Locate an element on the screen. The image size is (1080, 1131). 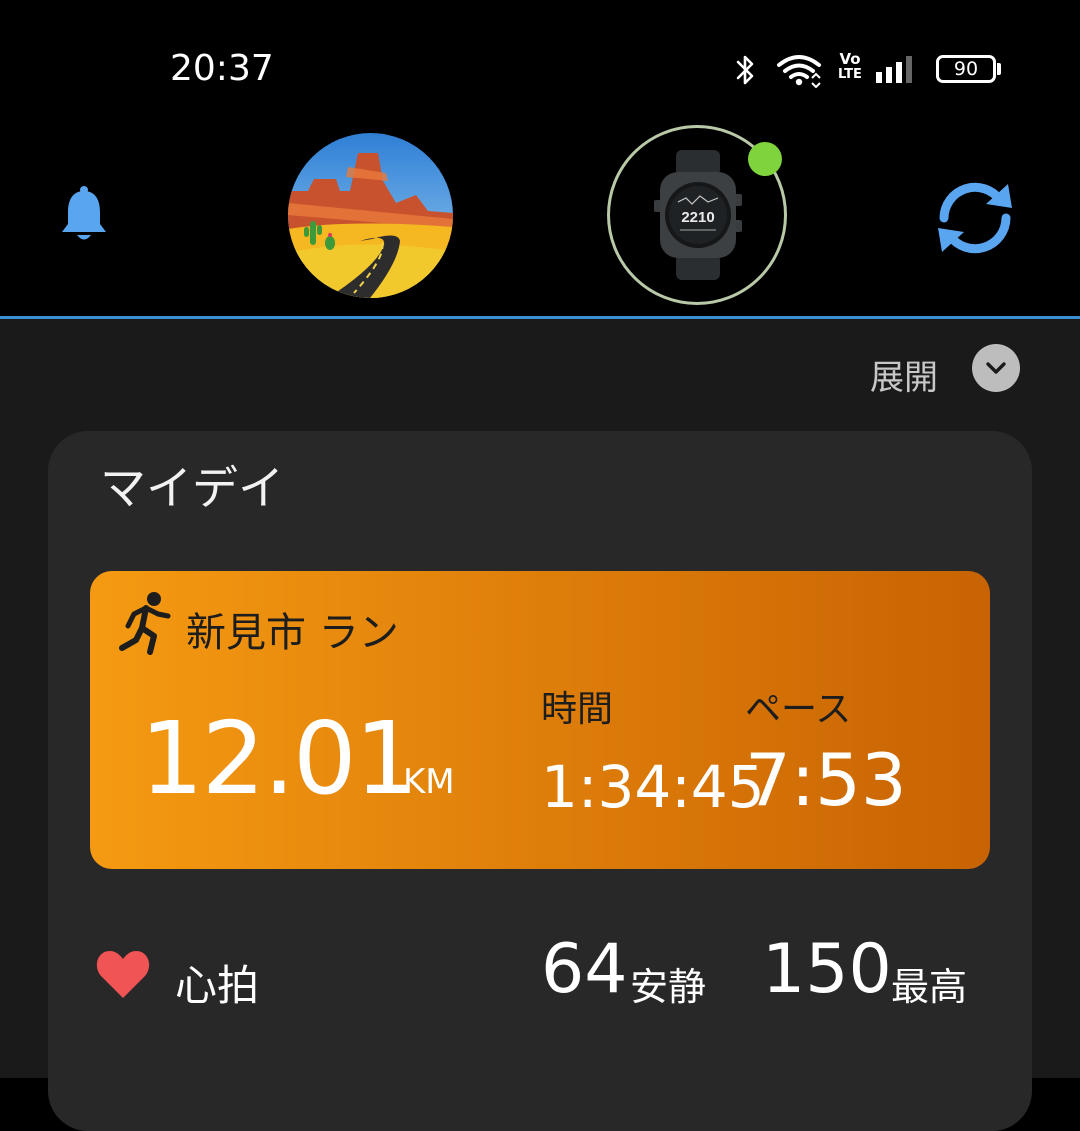
distance-value: 12.01 is located at coordinates (279, 758).